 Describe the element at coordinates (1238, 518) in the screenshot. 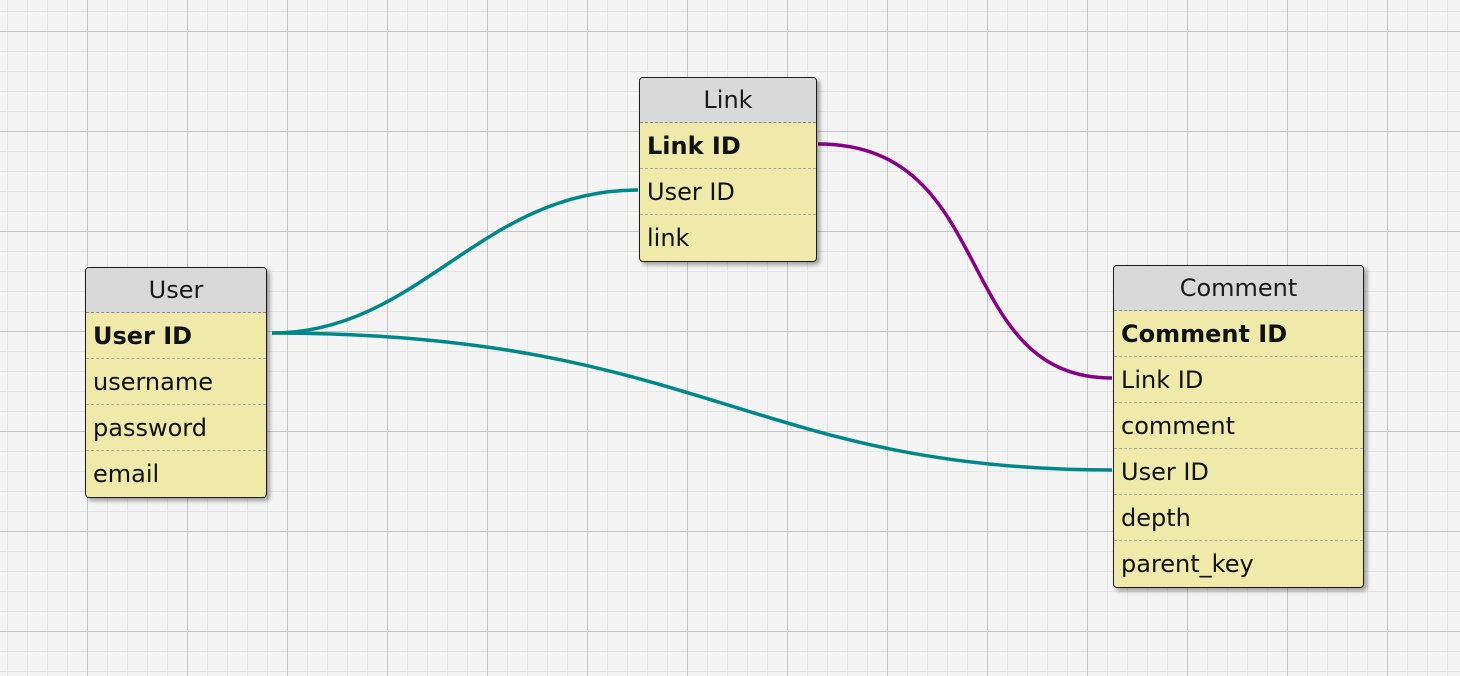

I see `field-depth: depth` at that location.